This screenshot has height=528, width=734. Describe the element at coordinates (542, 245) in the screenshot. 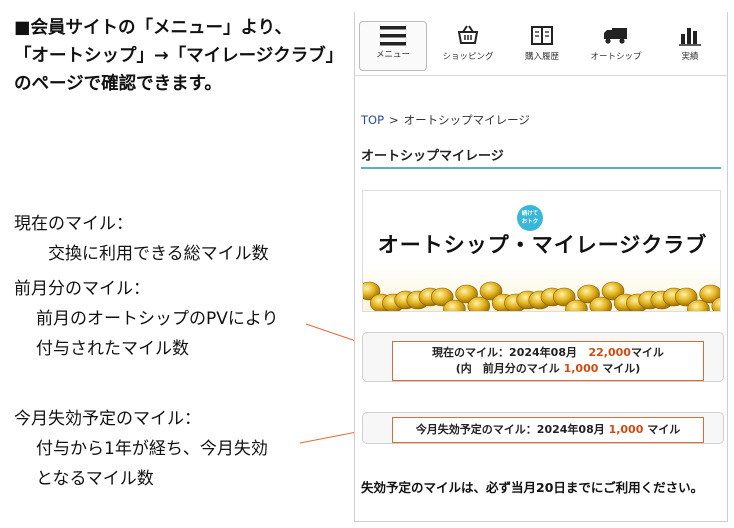

I see `banner-title: オートシップ・マイレージクラブ` at that location.